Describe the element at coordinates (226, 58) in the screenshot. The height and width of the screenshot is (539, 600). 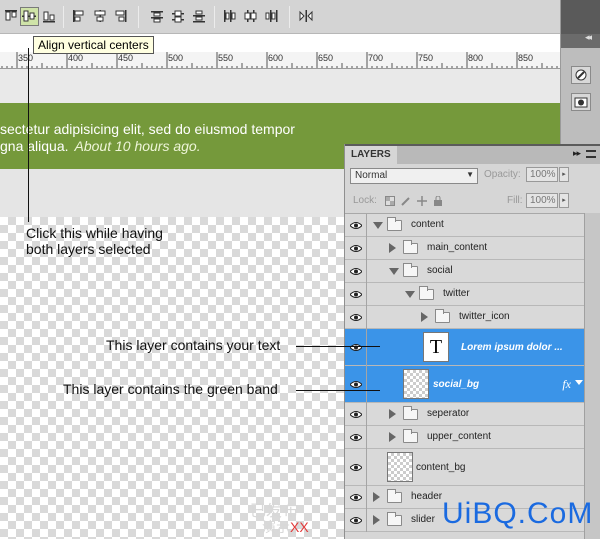
I see `ruler-label: 550` at that location.